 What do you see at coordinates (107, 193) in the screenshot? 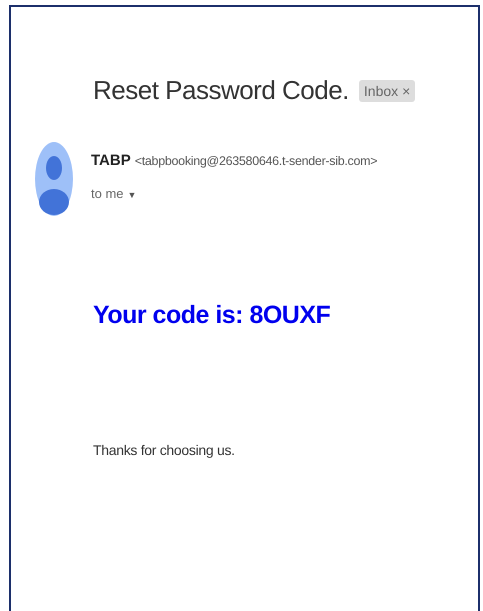
I see `recipient-text: to me` at bounding box center [107, 193].